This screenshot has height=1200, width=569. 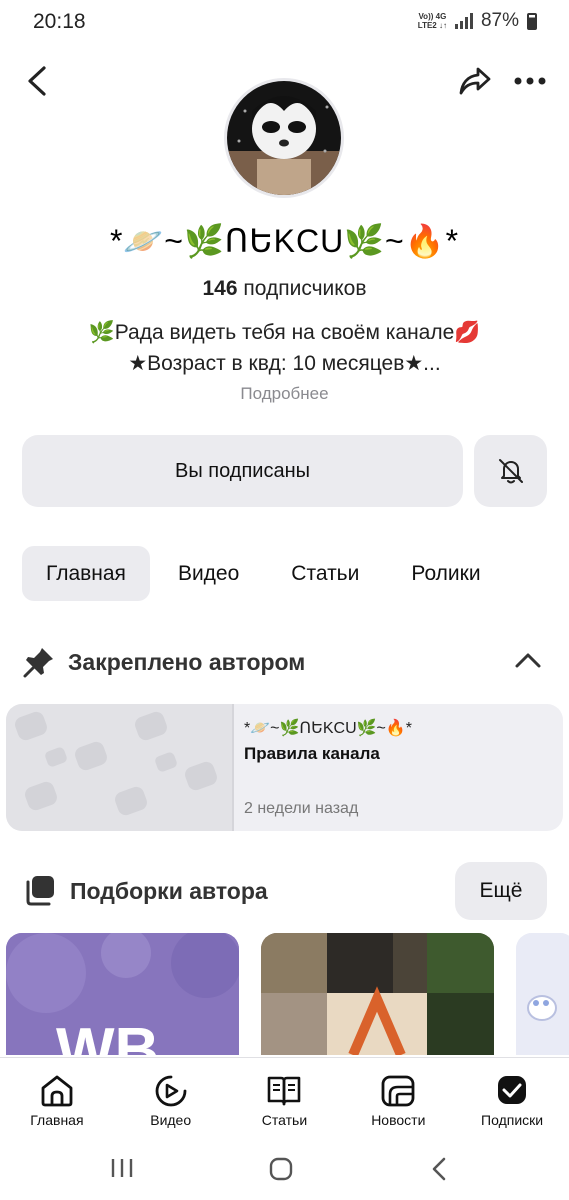 What do you see at coordinates (528, 660) in the screenshot?
I see `chevron-up-icon` at bounding box center [528, 660].